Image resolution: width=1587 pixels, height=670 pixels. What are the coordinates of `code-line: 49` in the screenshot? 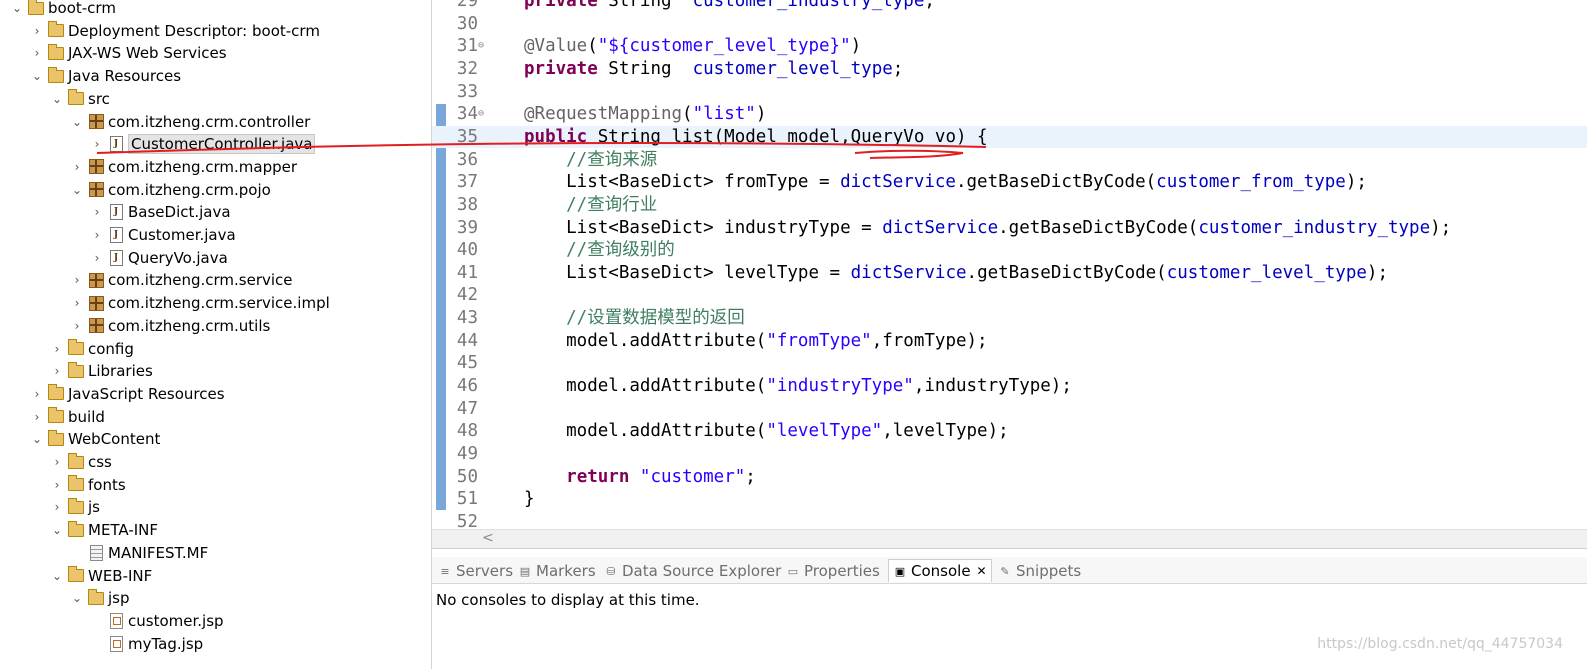 It's located at (1009, 454).